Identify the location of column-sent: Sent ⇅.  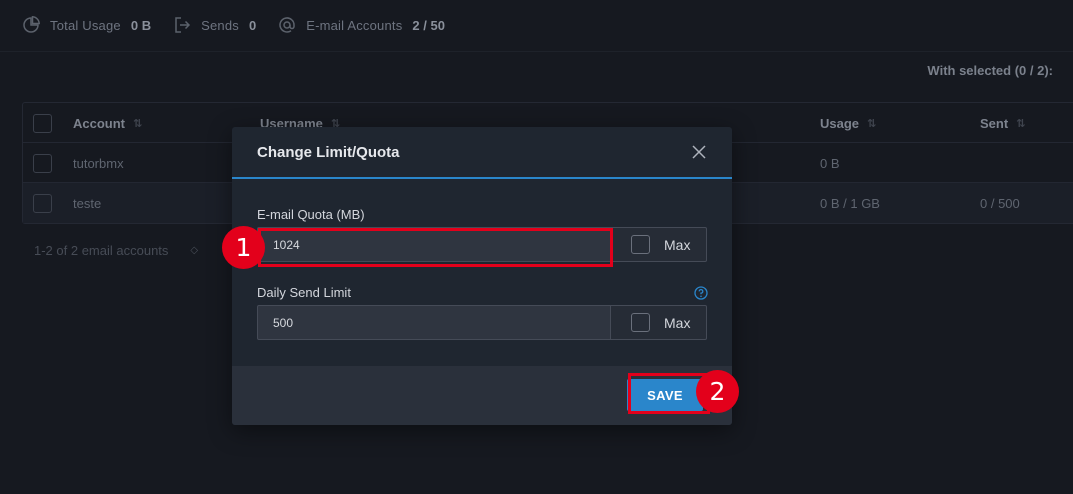
(1002, 123).